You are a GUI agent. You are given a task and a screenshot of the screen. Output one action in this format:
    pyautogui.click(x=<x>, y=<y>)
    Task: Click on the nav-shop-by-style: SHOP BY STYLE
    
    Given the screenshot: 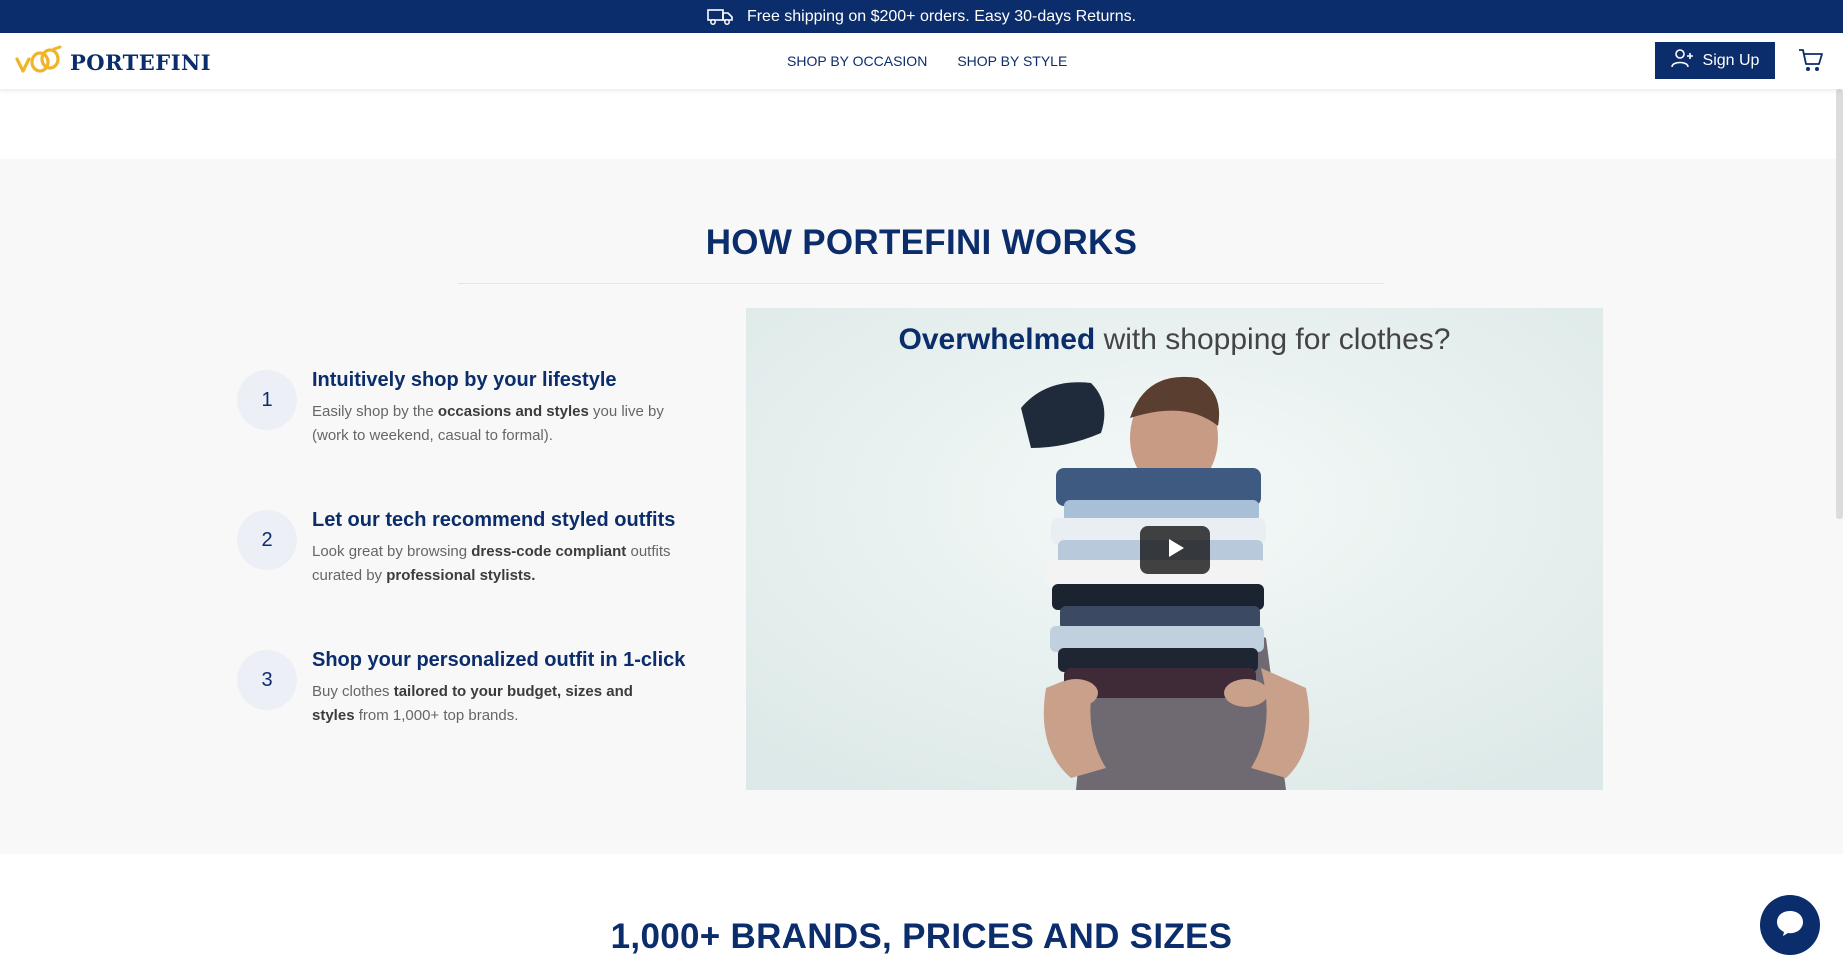 What is the action you would take?
    pyautogui.click(x=1012, y=61)
    